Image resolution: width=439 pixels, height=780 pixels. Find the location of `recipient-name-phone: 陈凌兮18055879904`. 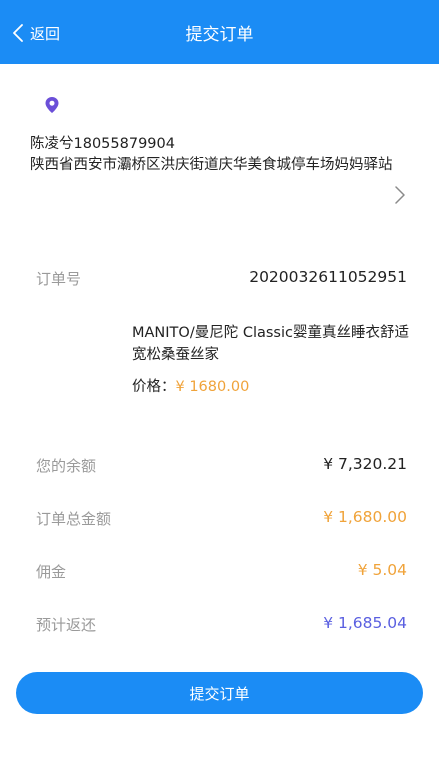

recipient-name-phone: 陈凌兮18055879904 is located at coordinates (102, 144).